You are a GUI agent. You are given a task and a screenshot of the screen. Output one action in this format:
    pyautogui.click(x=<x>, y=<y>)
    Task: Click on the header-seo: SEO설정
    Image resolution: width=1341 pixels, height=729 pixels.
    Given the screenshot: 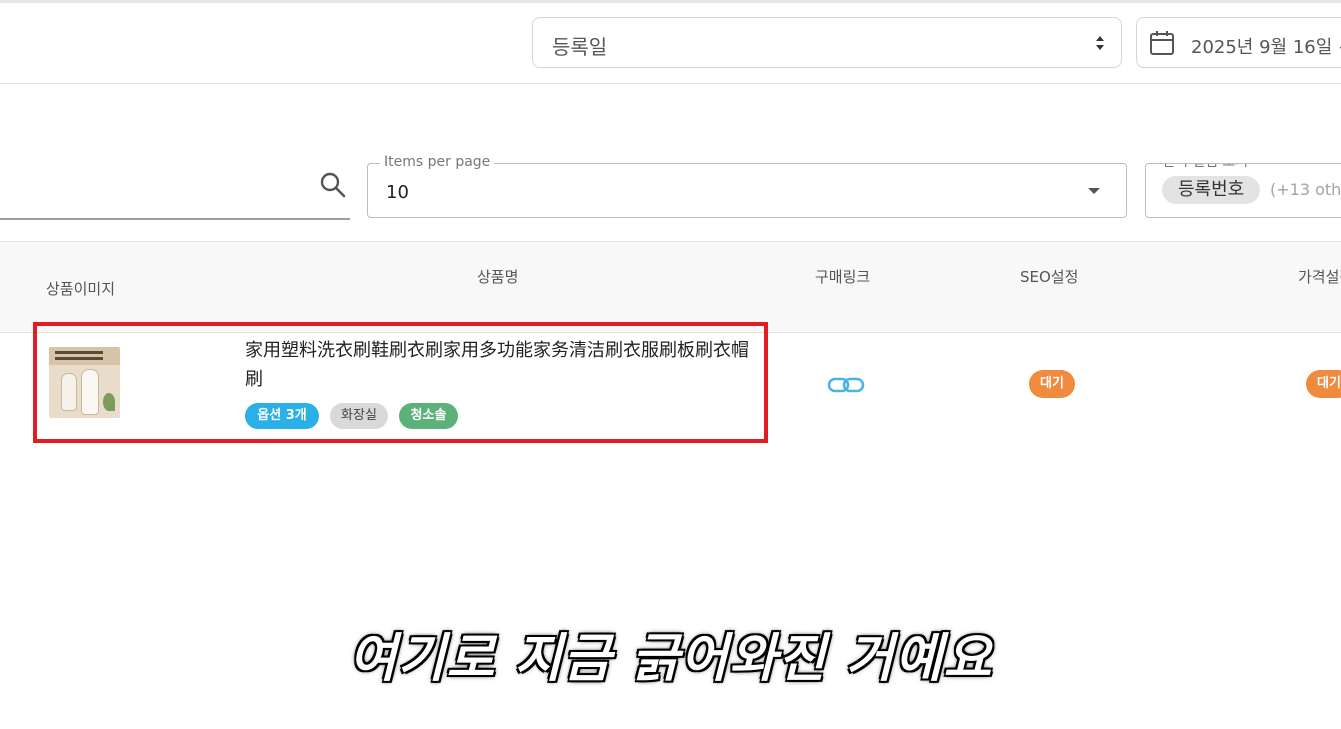 What is the action you would take?
    pyautogui.click(x=1049, y=277)
    